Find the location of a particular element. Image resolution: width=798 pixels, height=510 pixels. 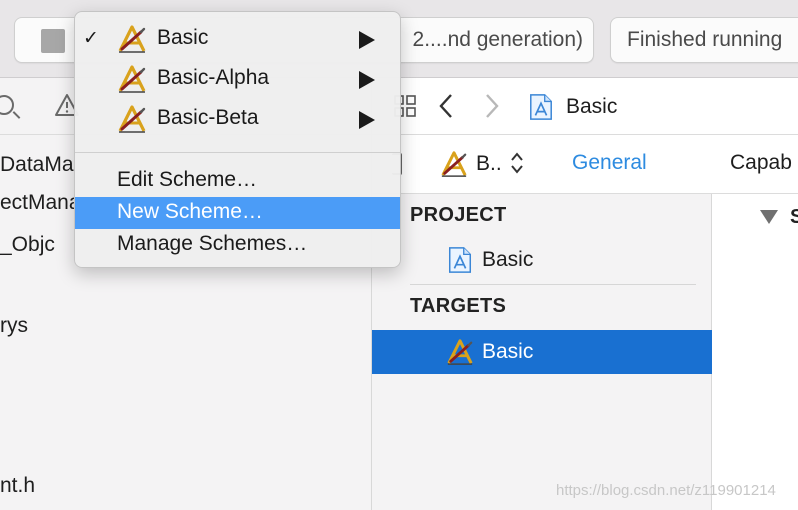

scheme-destination-label: 2....nd generation) is located at coordinates (497, 39).